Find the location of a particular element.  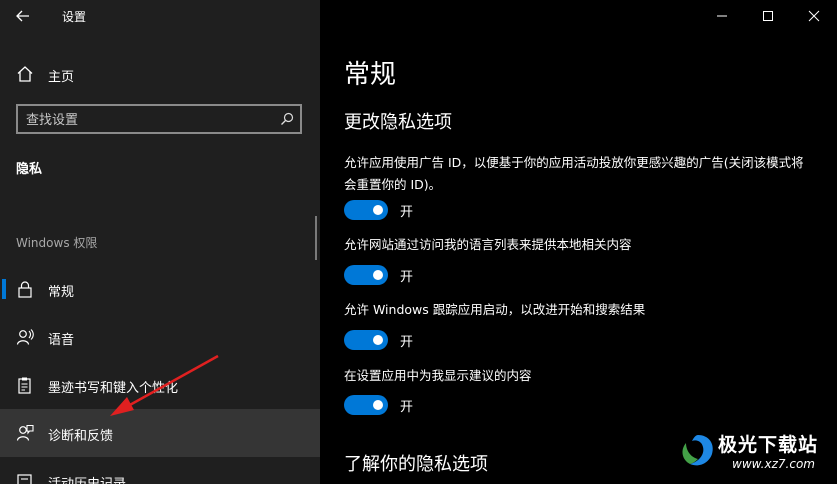

back-arrow-icon is located at coordinates (22, 16).